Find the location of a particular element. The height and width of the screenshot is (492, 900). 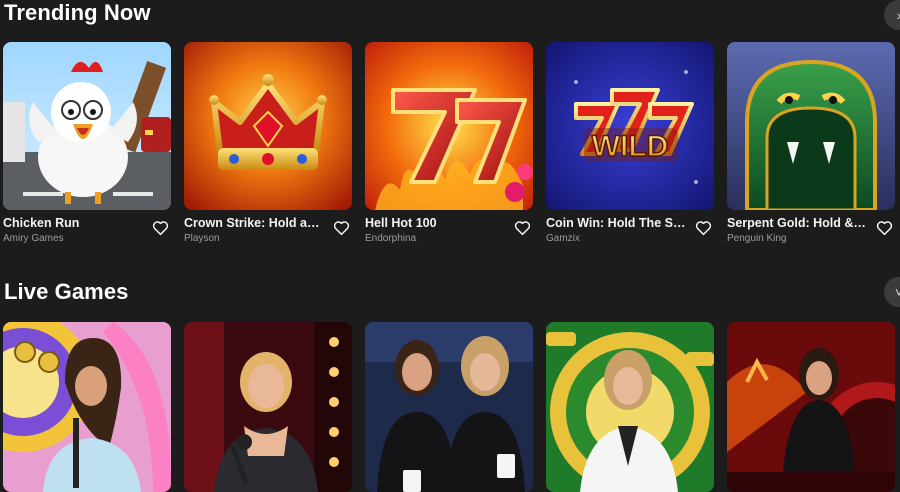

chevron-right-icon: › is located at coordinates (898, 15).